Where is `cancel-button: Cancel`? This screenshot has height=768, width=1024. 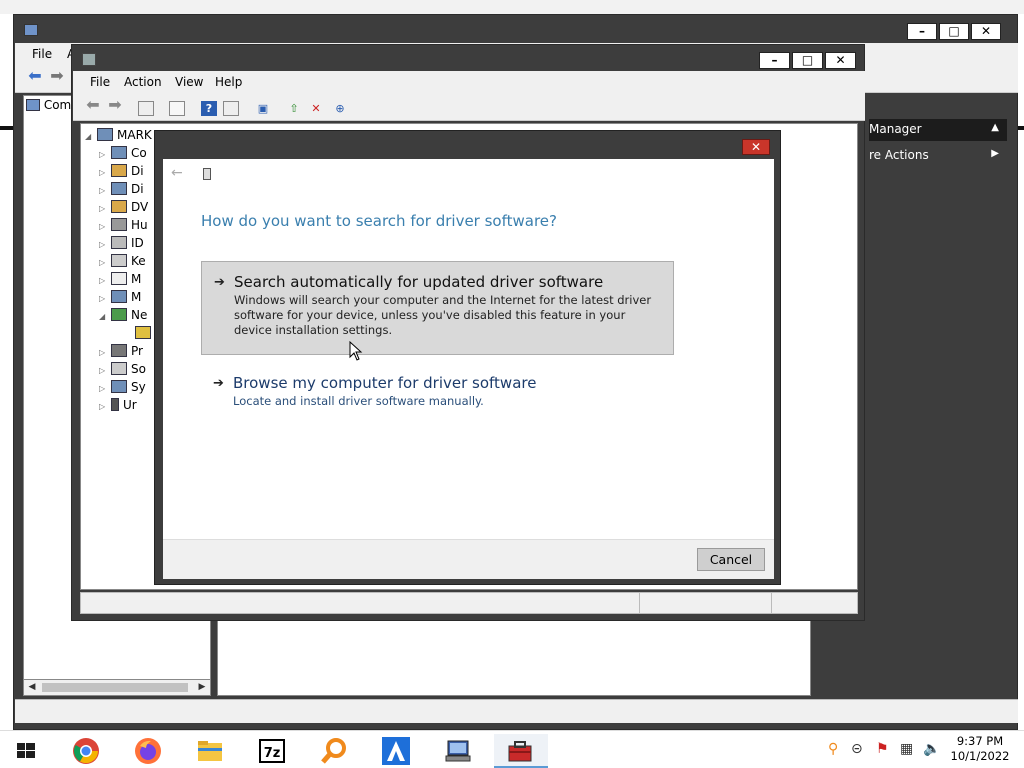
cancel-button: Cancel is located at coordinates (731, 559).